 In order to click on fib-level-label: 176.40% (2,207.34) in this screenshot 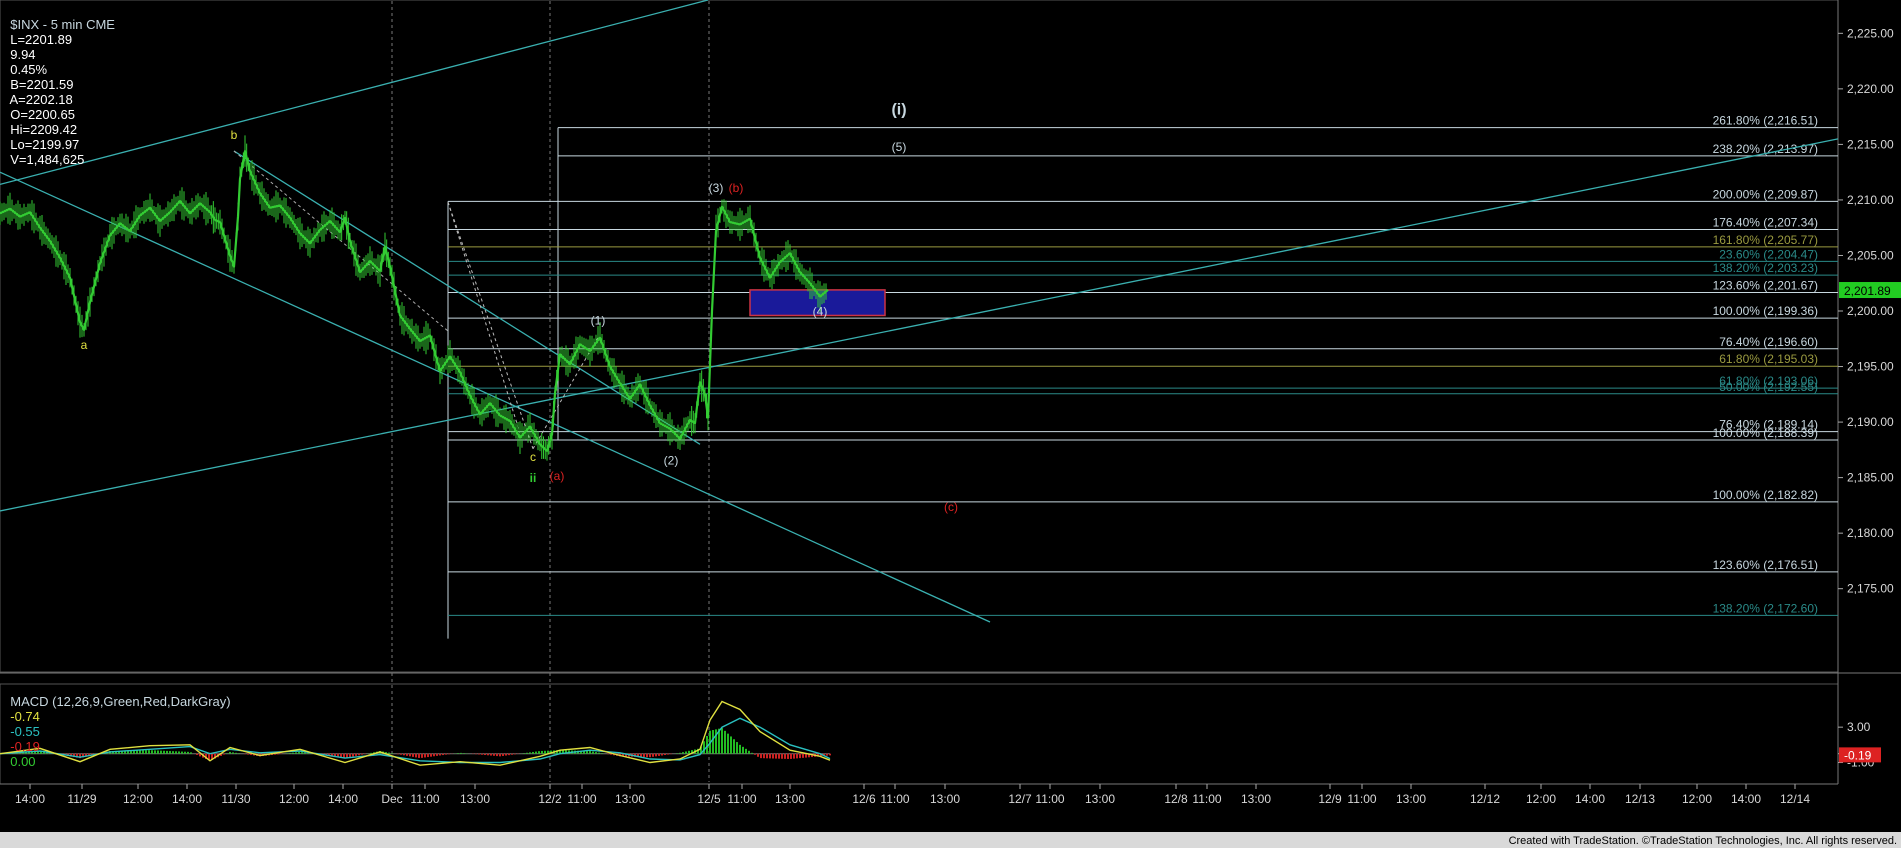, I will do `click(1765, 222)`.